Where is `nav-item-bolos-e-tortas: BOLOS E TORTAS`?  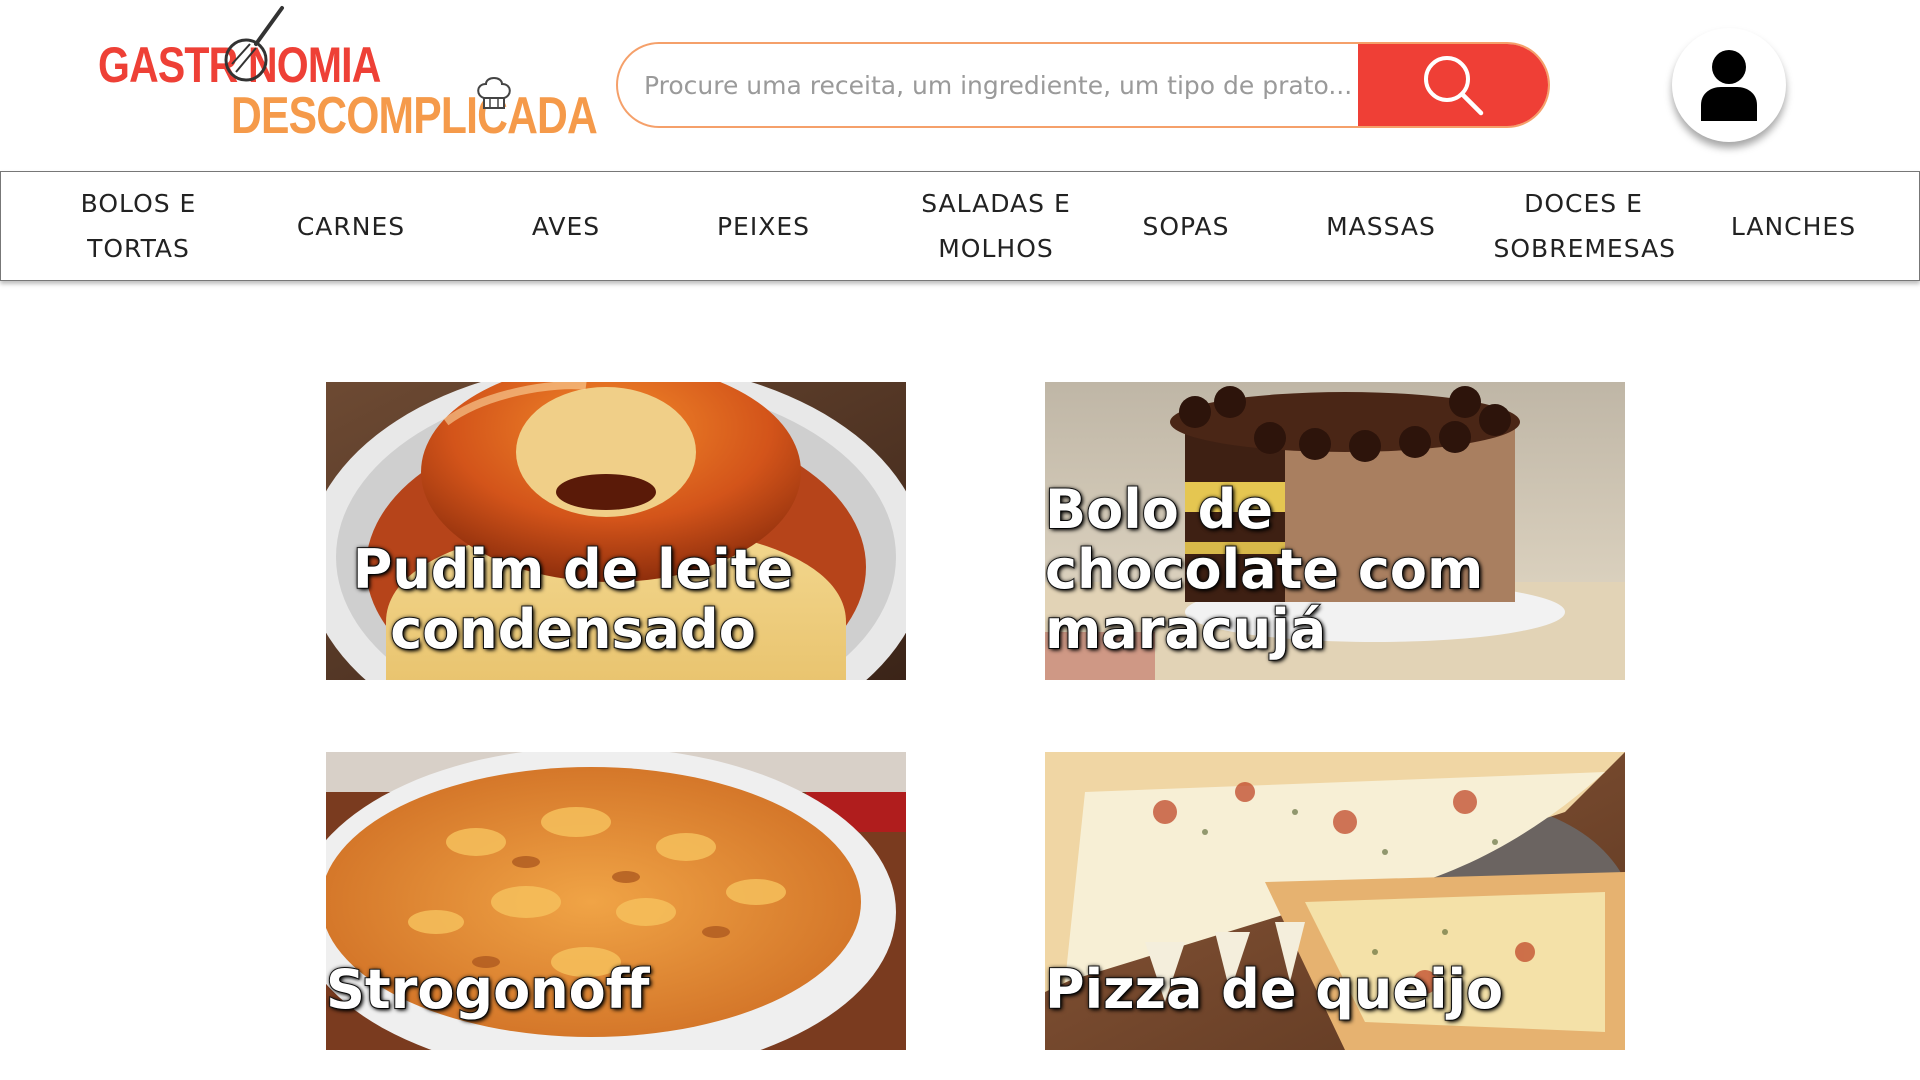
nav-item-bolos-e-tortas: BOLOS E TORTAS is located at coordinates (138, 226).